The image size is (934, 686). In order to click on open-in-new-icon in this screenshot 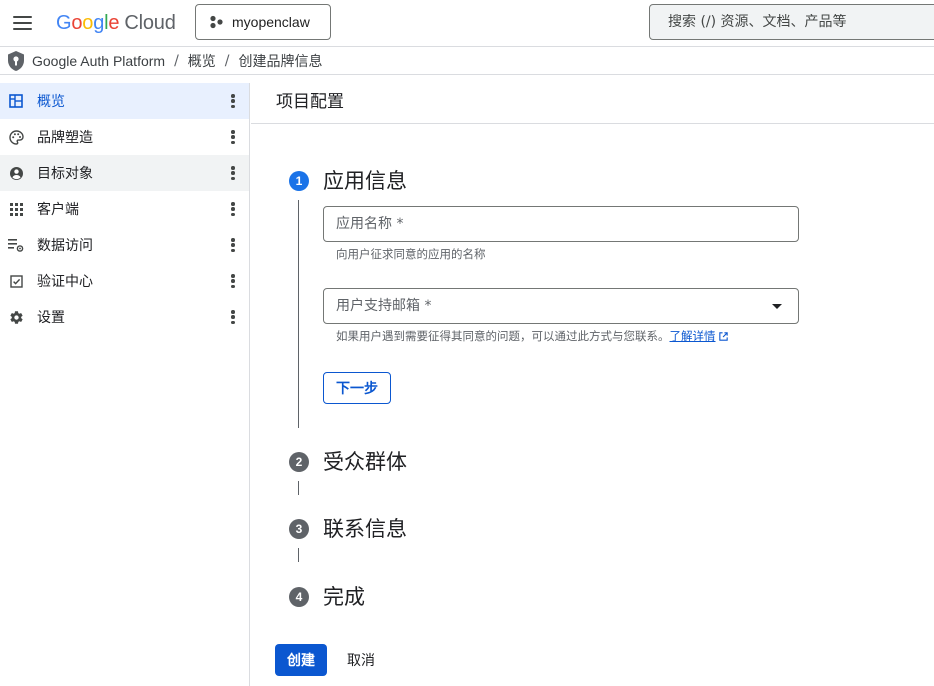, I will do `click(723, 336)`.